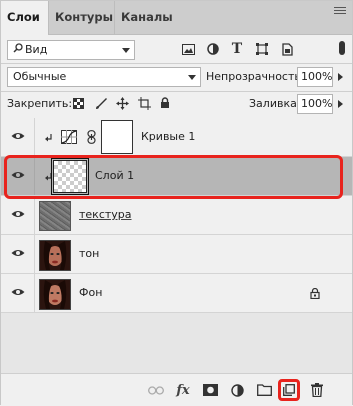 This screenshot has width=353, height=406. I want to click on tab-bar: Слои Контуры Каналы, so click(176, 18).